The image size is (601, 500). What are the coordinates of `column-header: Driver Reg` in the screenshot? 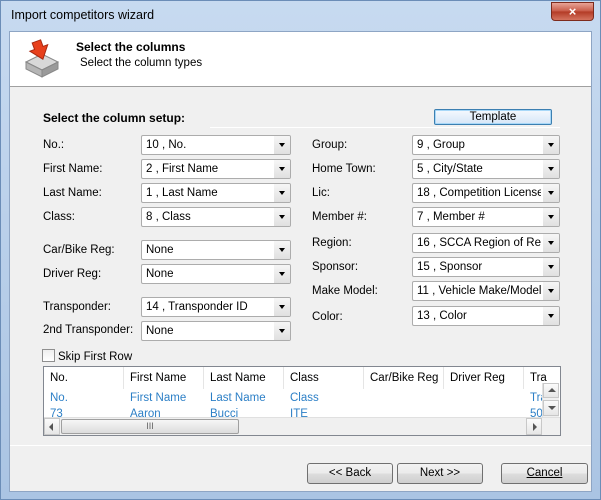 It's located at (484, 378).